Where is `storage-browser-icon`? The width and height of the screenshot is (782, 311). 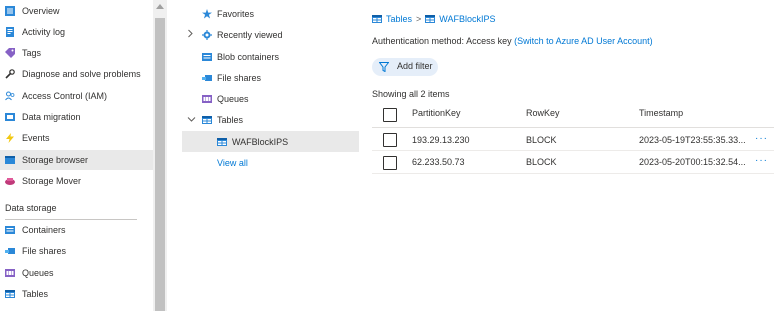
storage-browser-icon is located at coordinates (10, 160).